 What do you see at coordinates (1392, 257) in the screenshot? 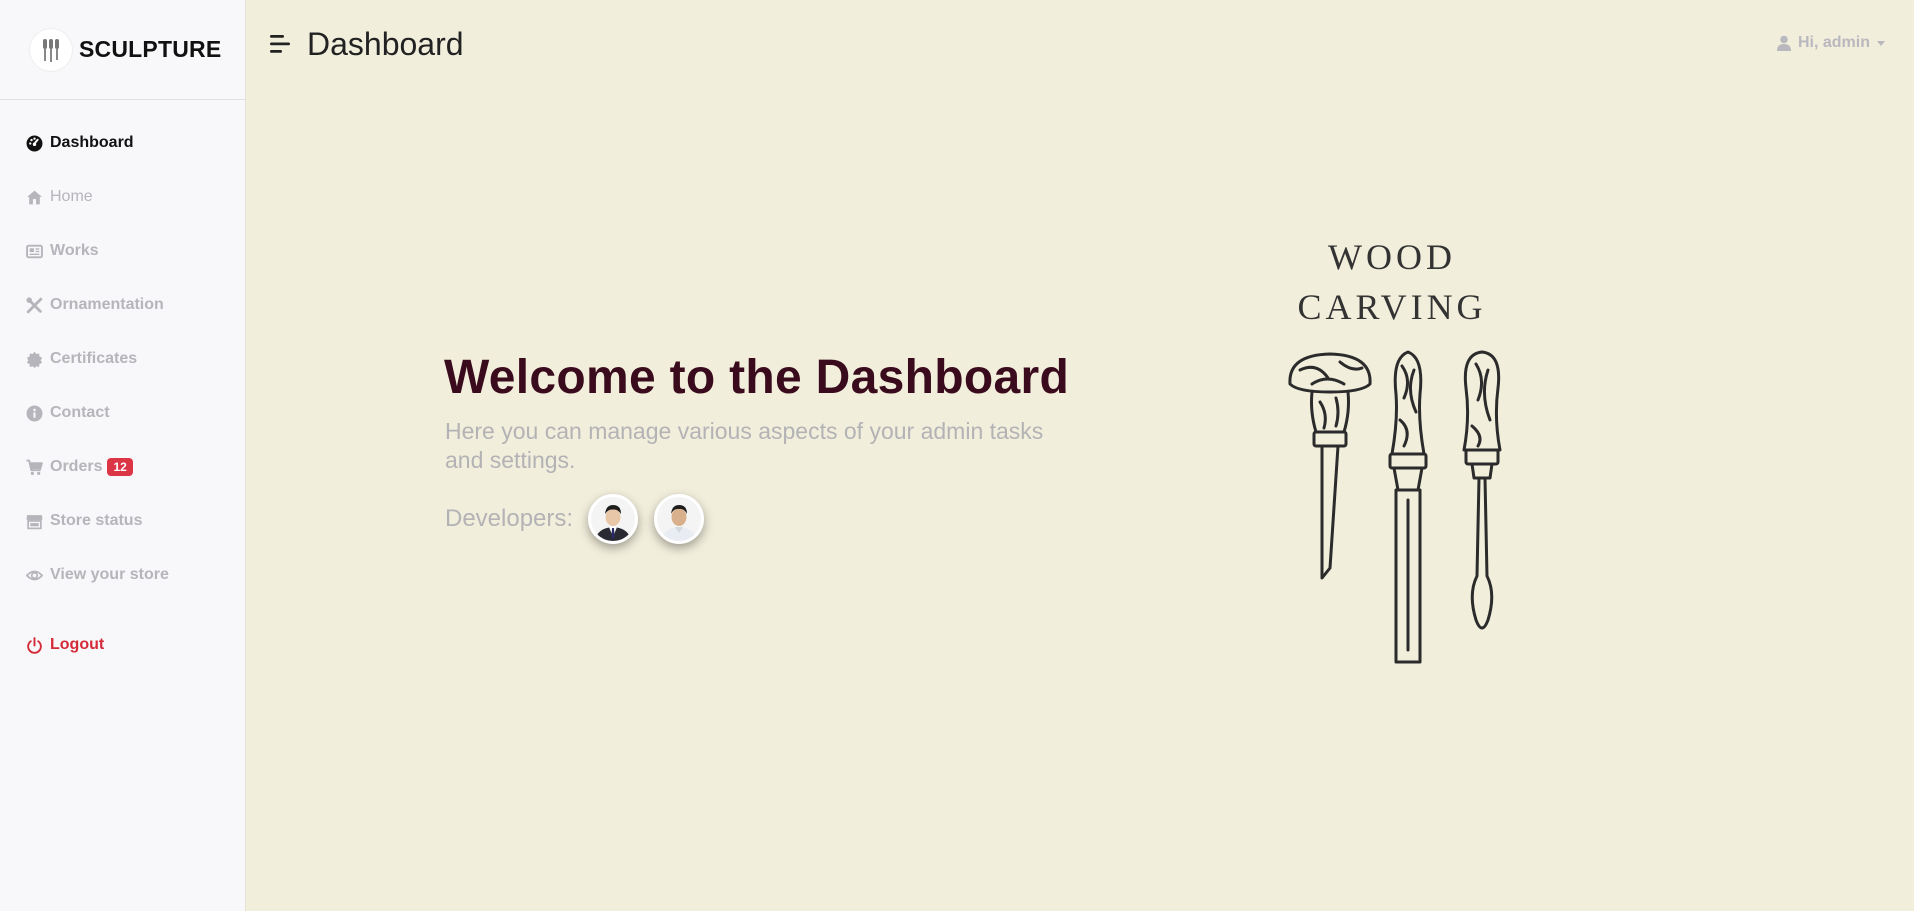
I see `illustration-title-line1: WOOD` at bounding box center [1392, 257].